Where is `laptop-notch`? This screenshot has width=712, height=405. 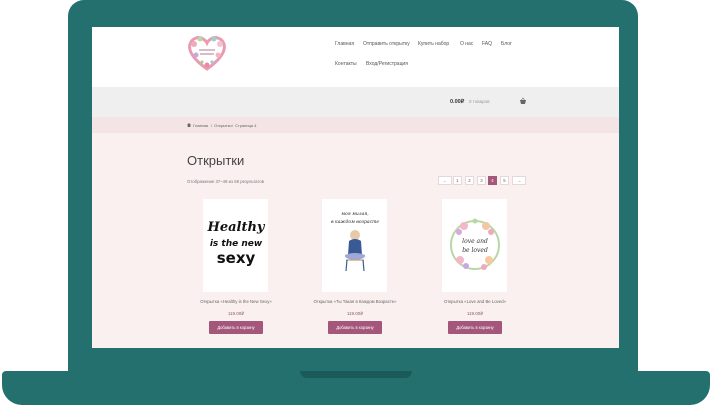 laptop-notch is located at coordinates (356, 374).